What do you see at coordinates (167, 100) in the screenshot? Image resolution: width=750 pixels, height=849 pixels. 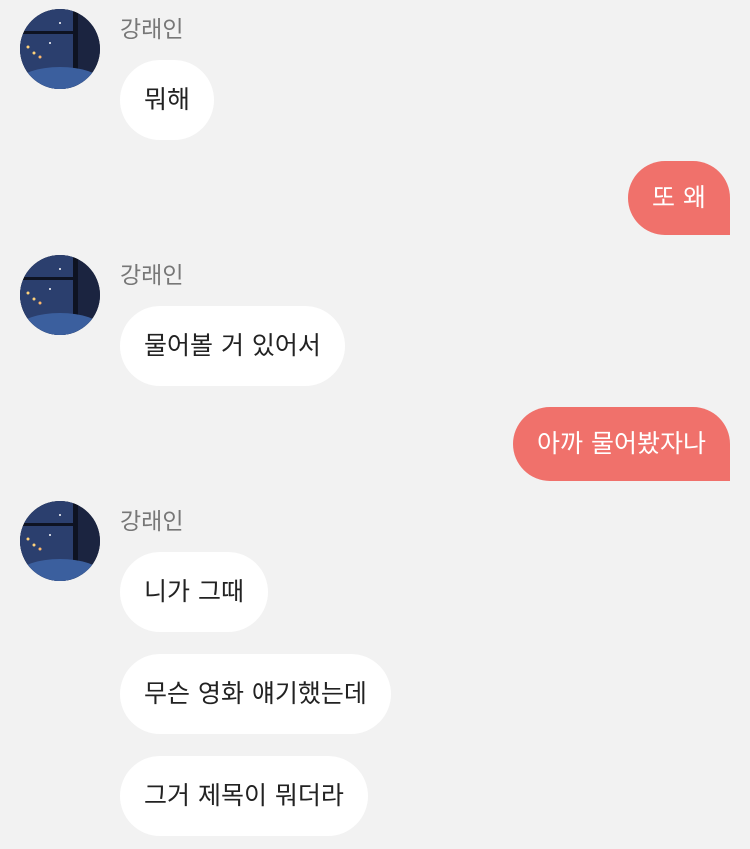 I see `incoming-message-bubble: 뭐해` at bounding box center [167, 100].